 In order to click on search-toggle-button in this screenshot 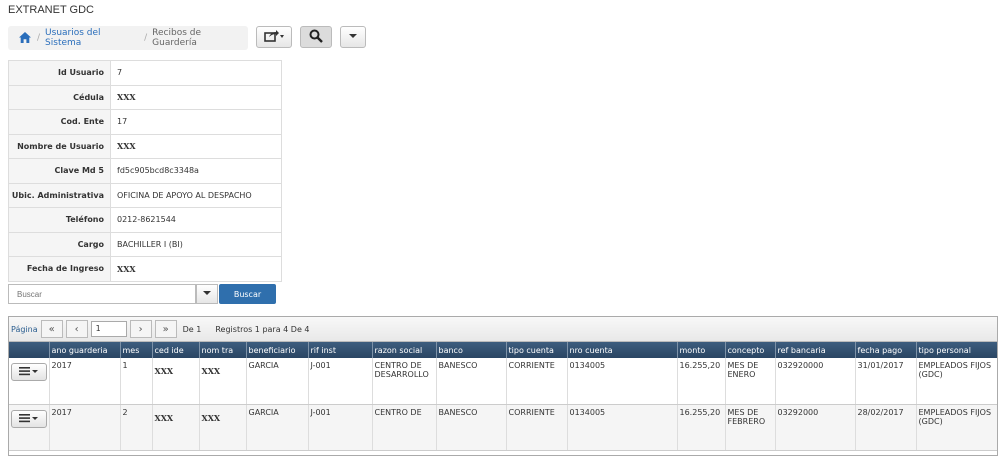, I will do `click(316, 37)`.